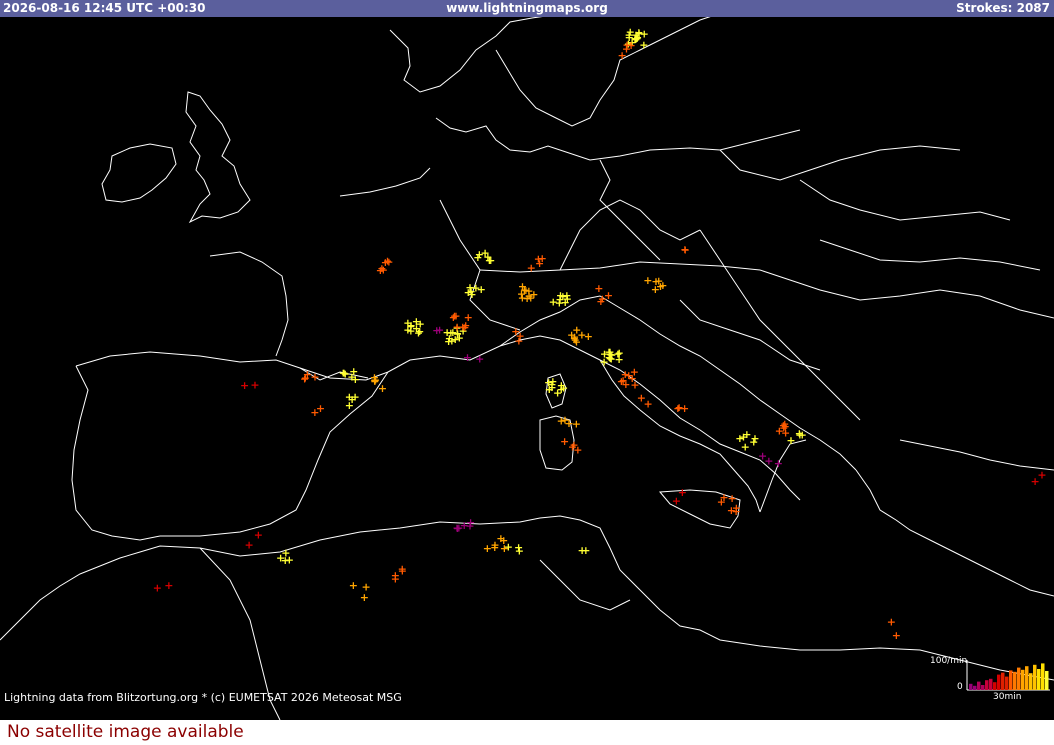 The image size is (1054, 745). What do you see at coordinates (1007, 697) in the screenshot?
I see `legend-window-label: 30min` at bounding box center [1007, 697].